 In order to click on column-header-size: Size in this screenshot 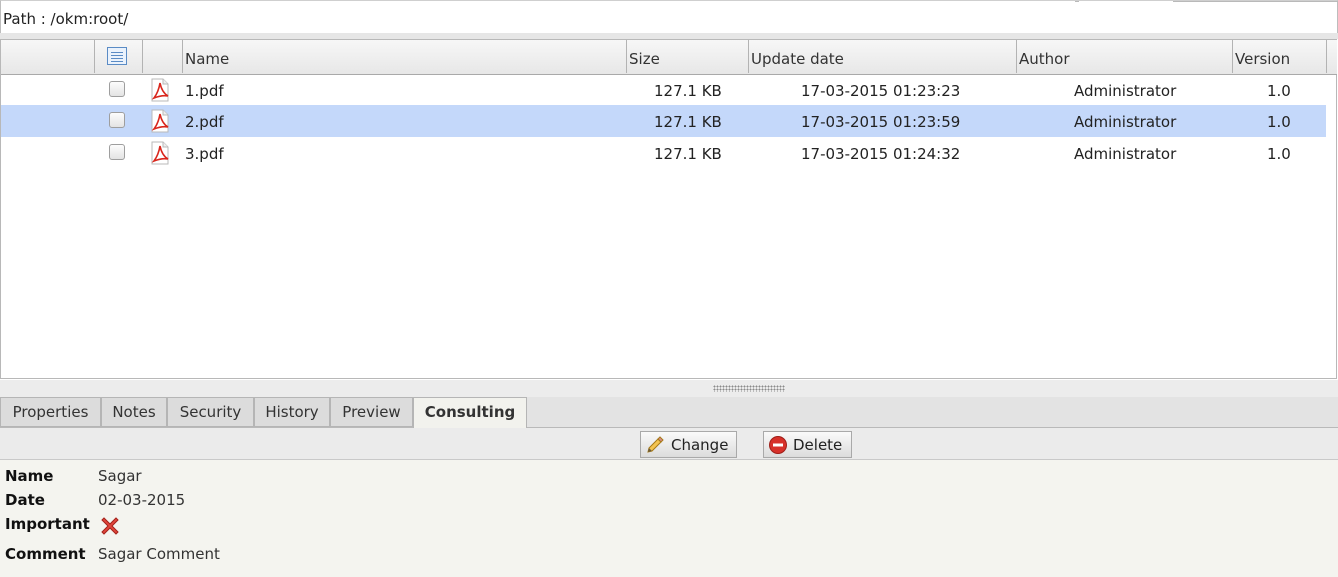, I will do `click(688, 56)`.